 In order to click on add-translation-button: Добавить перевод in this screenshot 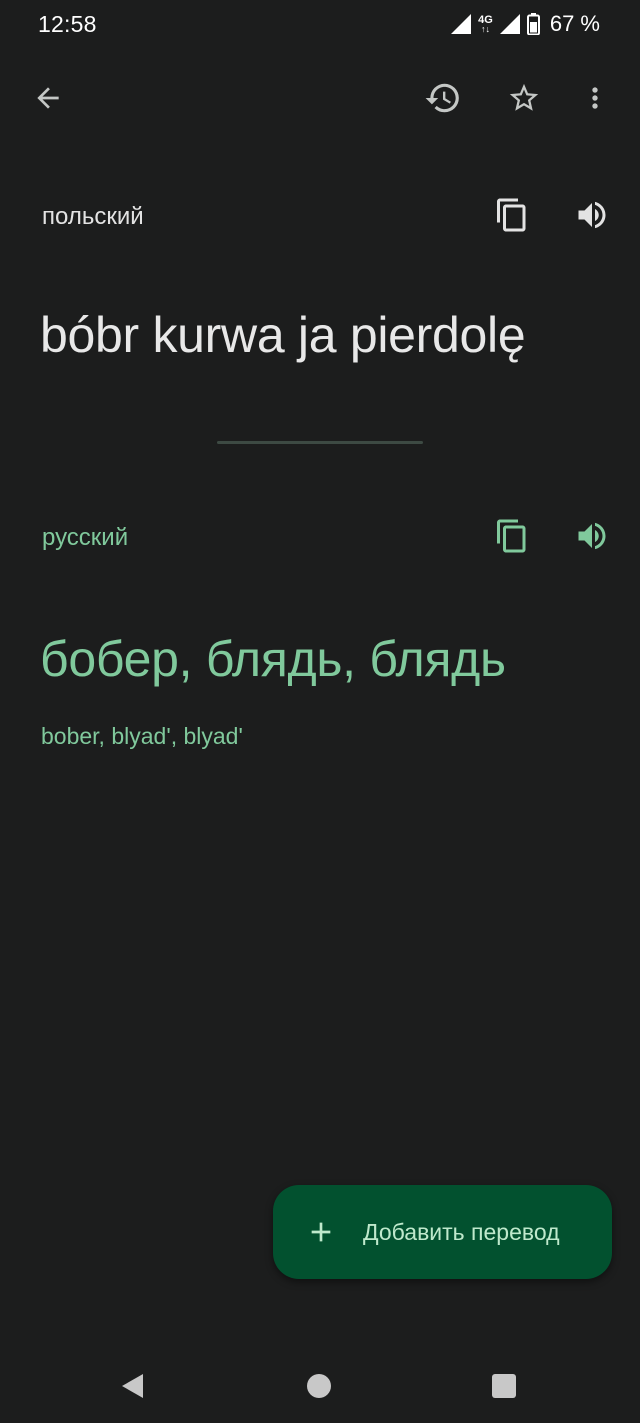, I will do `click(442, 1232)`.